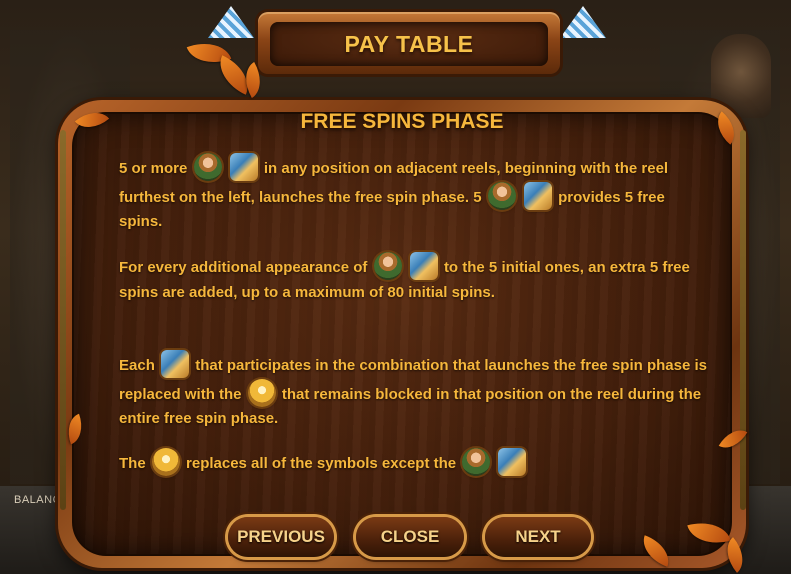  I want to click on previous-button: PREVIOUS, so click(281, 537).